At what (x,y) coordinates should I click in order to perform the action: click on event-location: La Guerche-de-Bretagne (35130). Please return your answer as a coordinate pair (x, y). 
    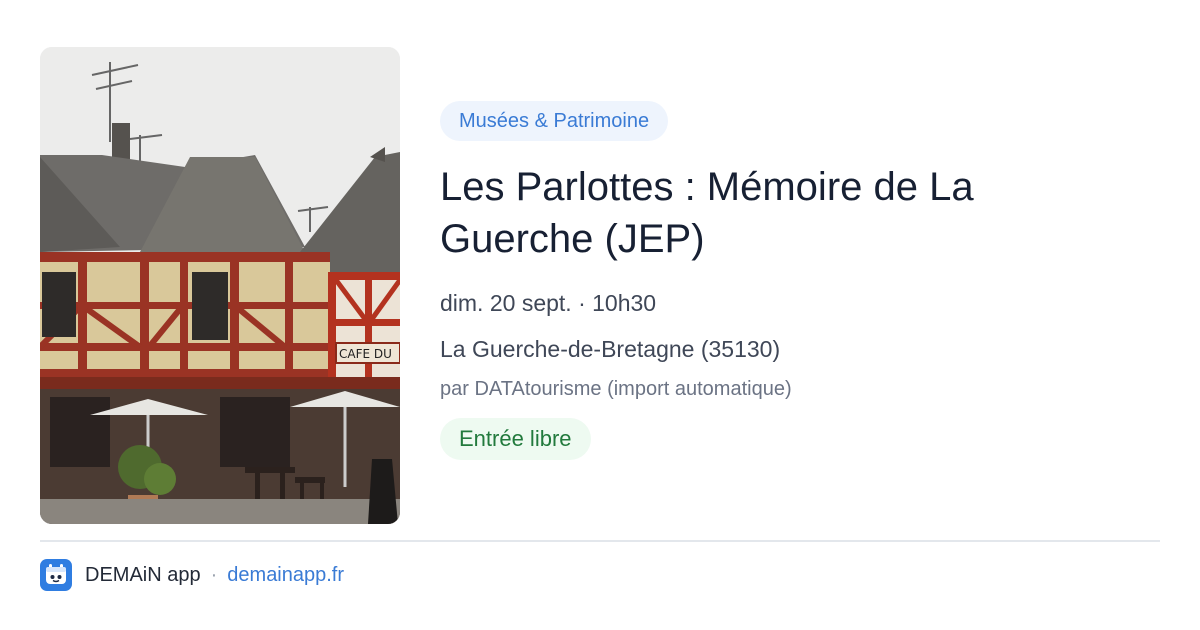
    Looking at the image, I should click on (610, 349).